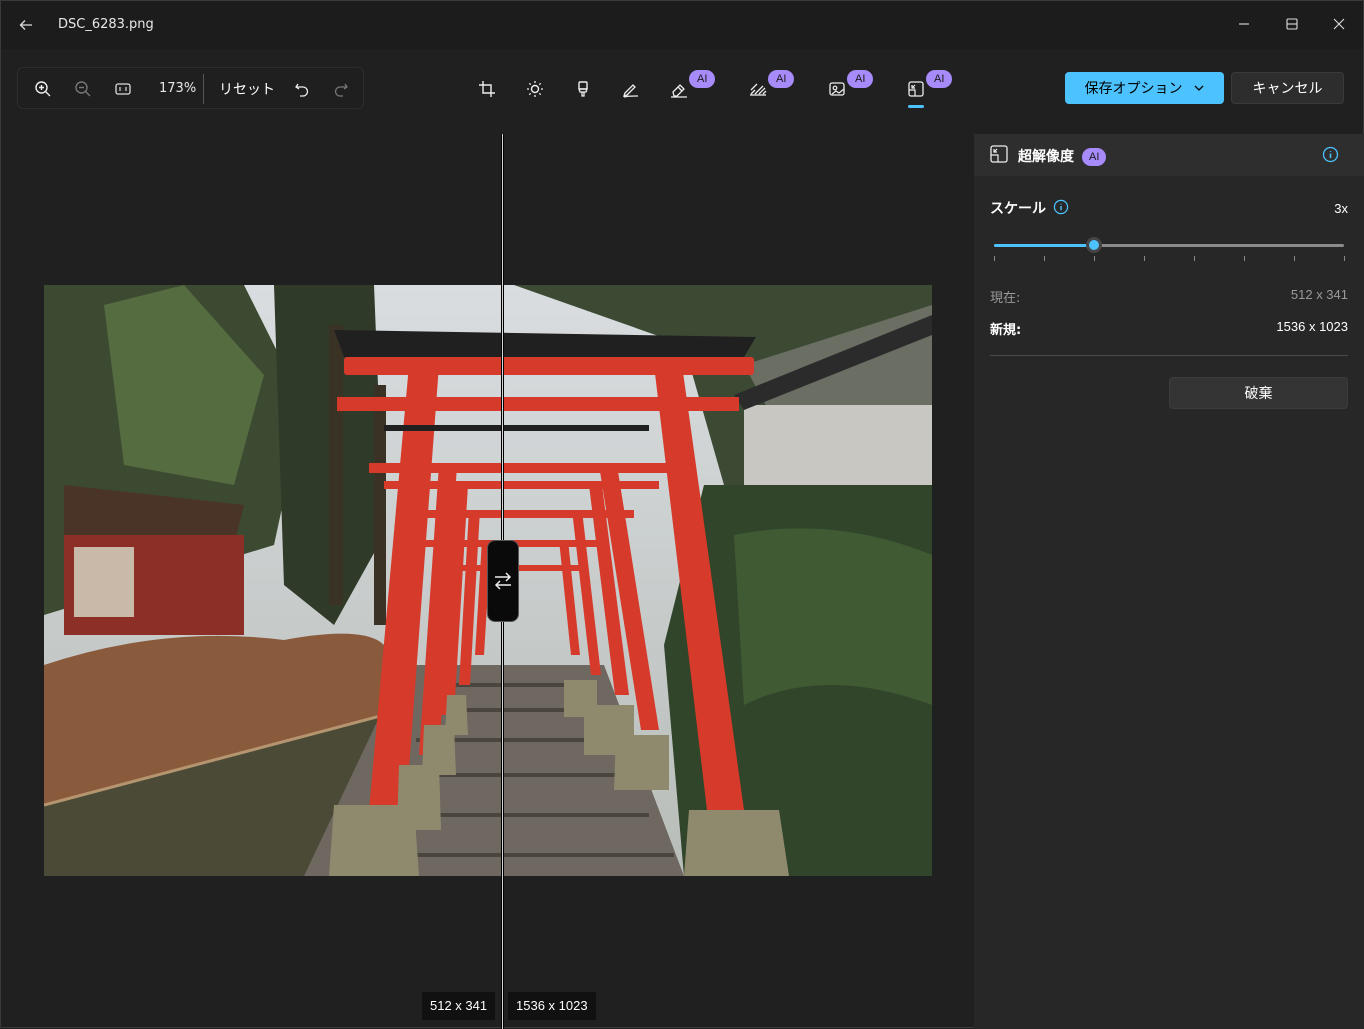 The image size is (1364, 1029). I want to click on filter-icon, so click(583, 89).